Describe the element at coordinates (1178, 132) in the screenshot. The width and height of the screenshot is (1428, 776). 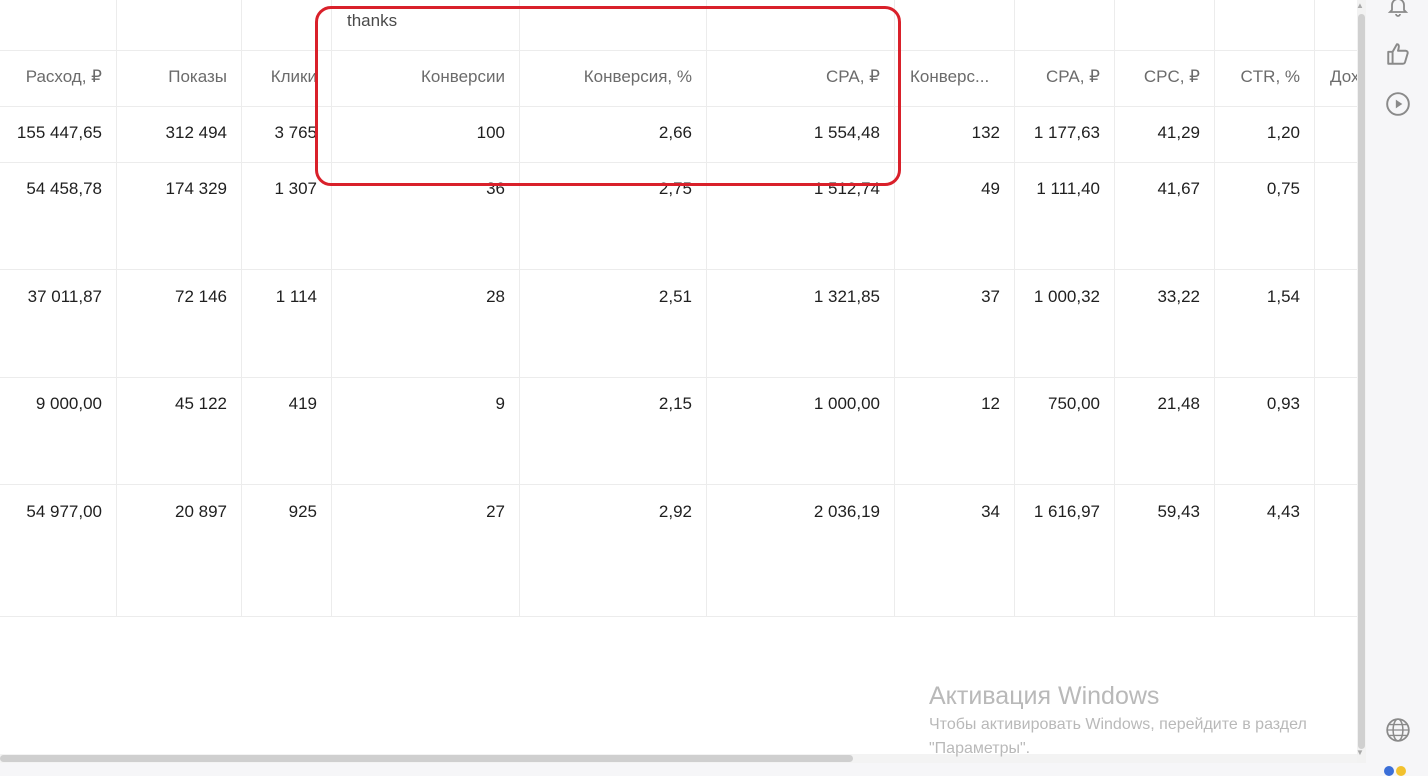
I see `table-cell: 41,29` at that location.